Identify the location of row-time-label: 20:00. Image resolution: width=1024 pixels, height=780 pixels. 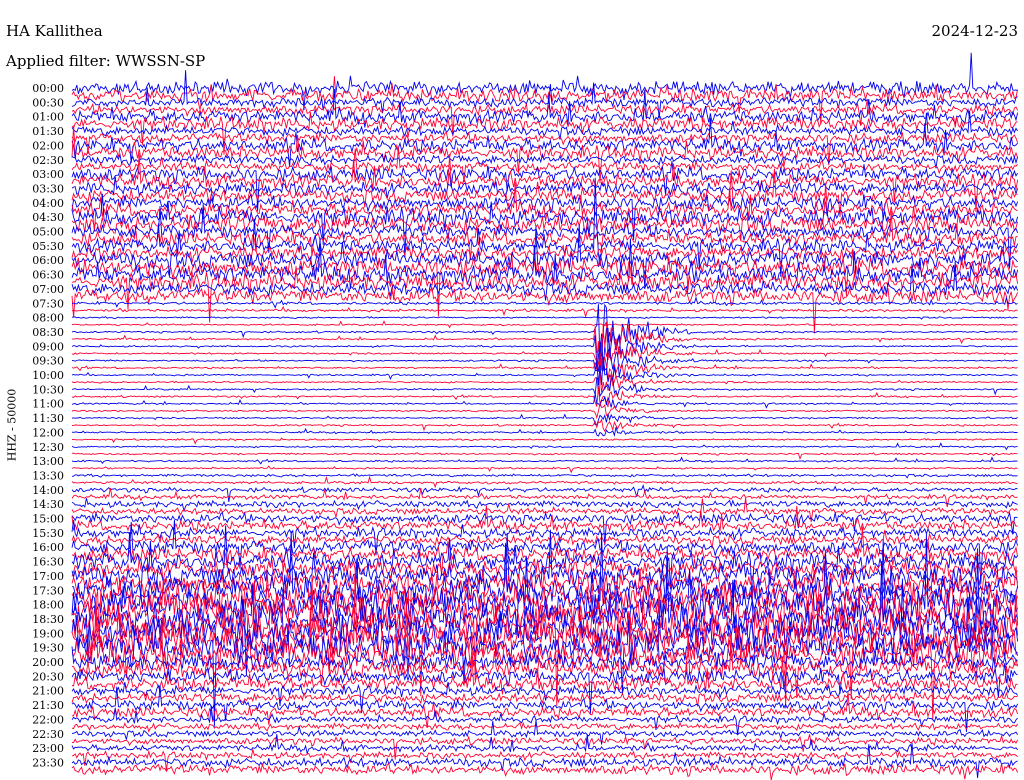
(48, 662).